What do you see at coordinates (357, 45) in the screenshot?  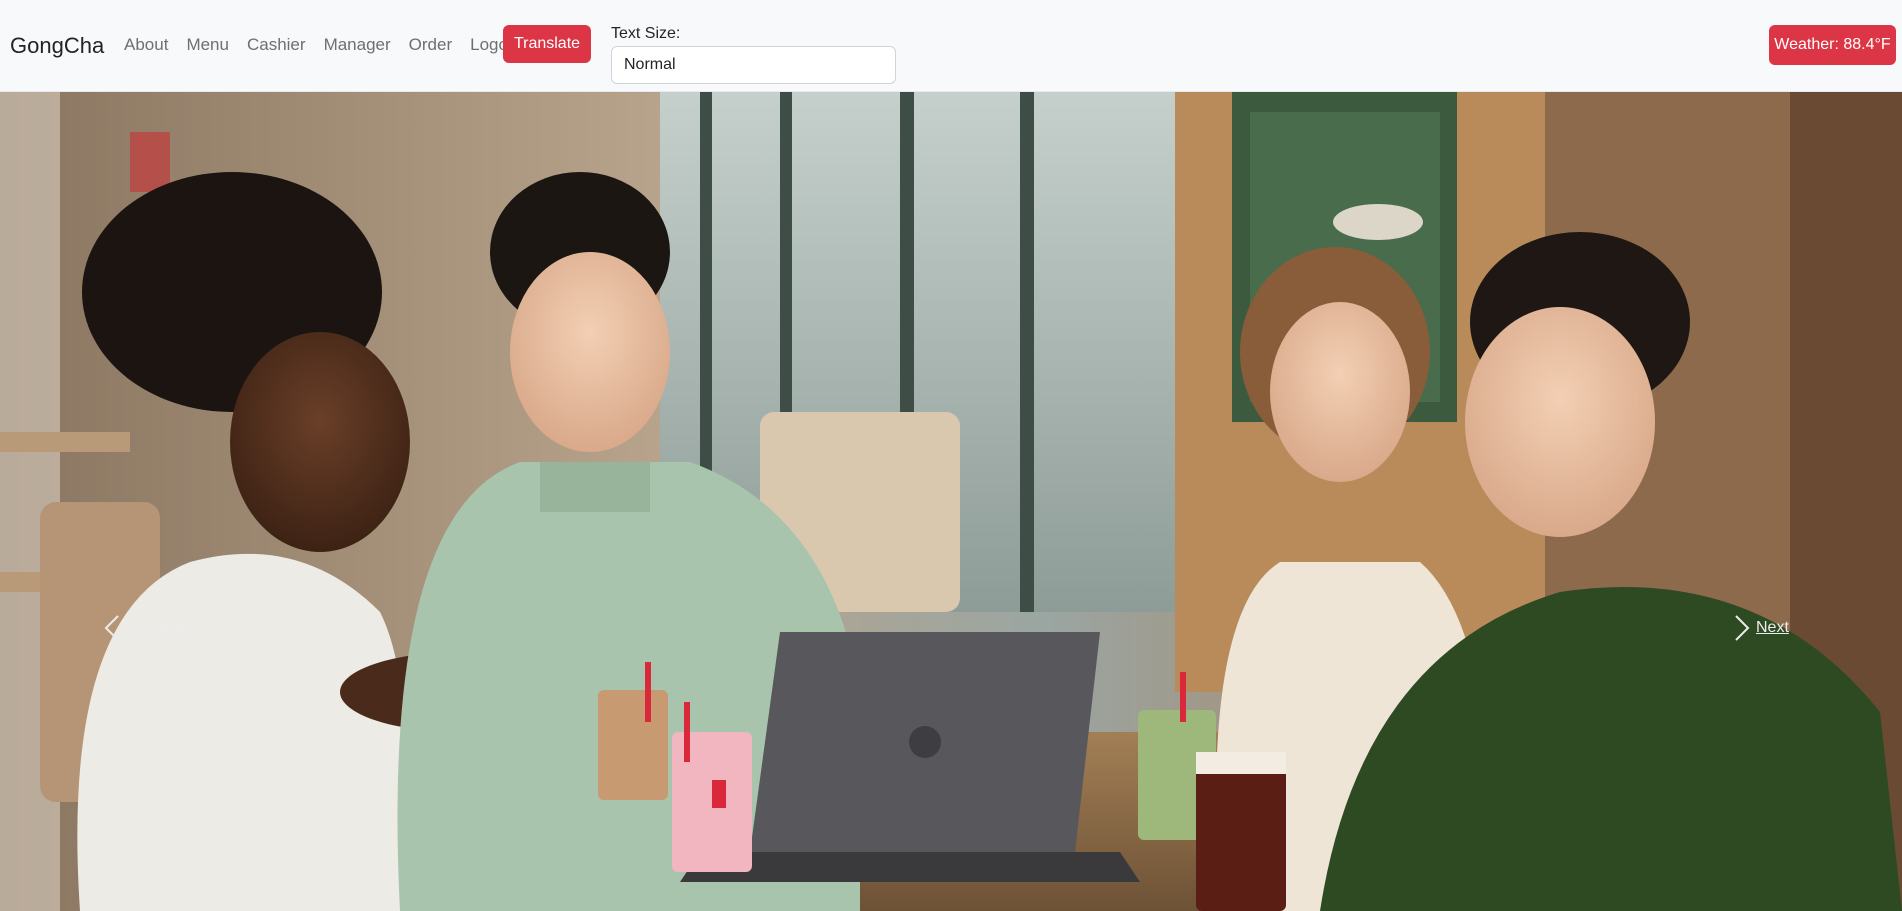 I see `nav-link-manager: Manager` at bounding box center [357, 45].